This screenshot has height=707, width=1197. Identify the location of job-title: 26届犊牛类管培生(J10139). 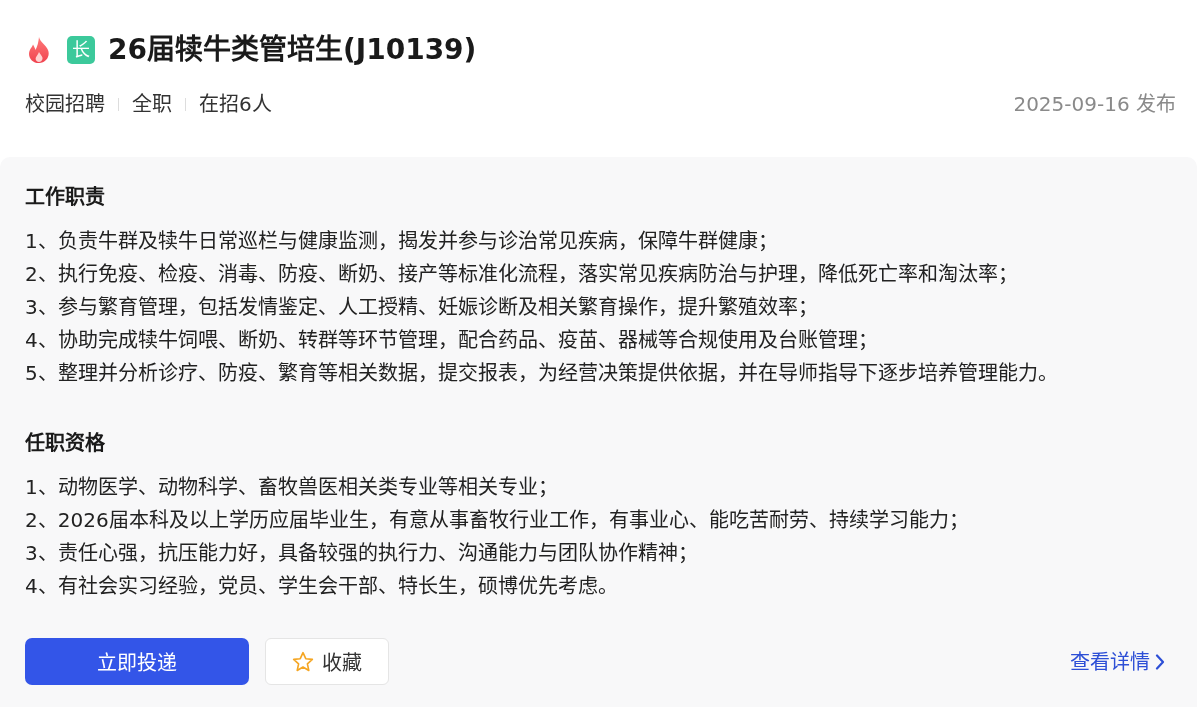
(292, 50).